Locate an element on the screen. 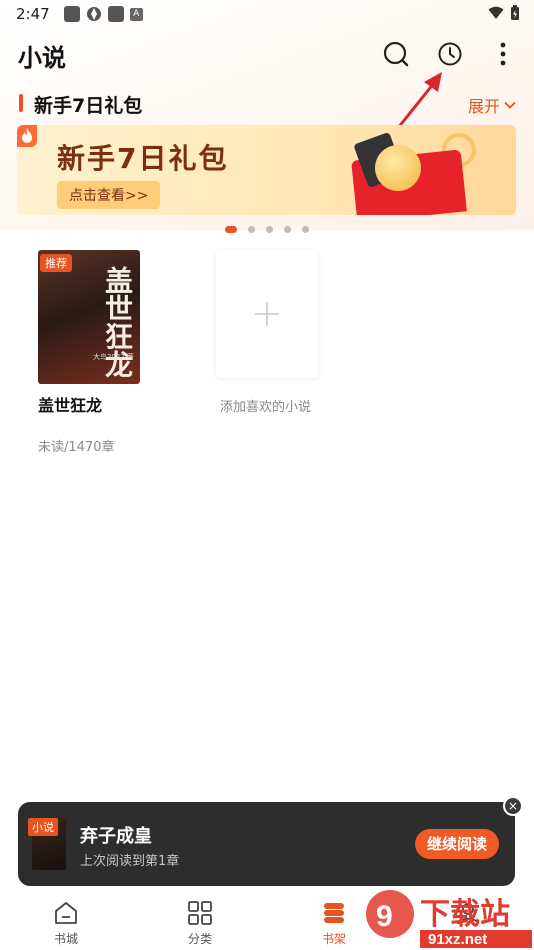 Image resolution: width=534 pixels, height=950 pixels. expand-label: 展开 is located at coordinates (483, 106).